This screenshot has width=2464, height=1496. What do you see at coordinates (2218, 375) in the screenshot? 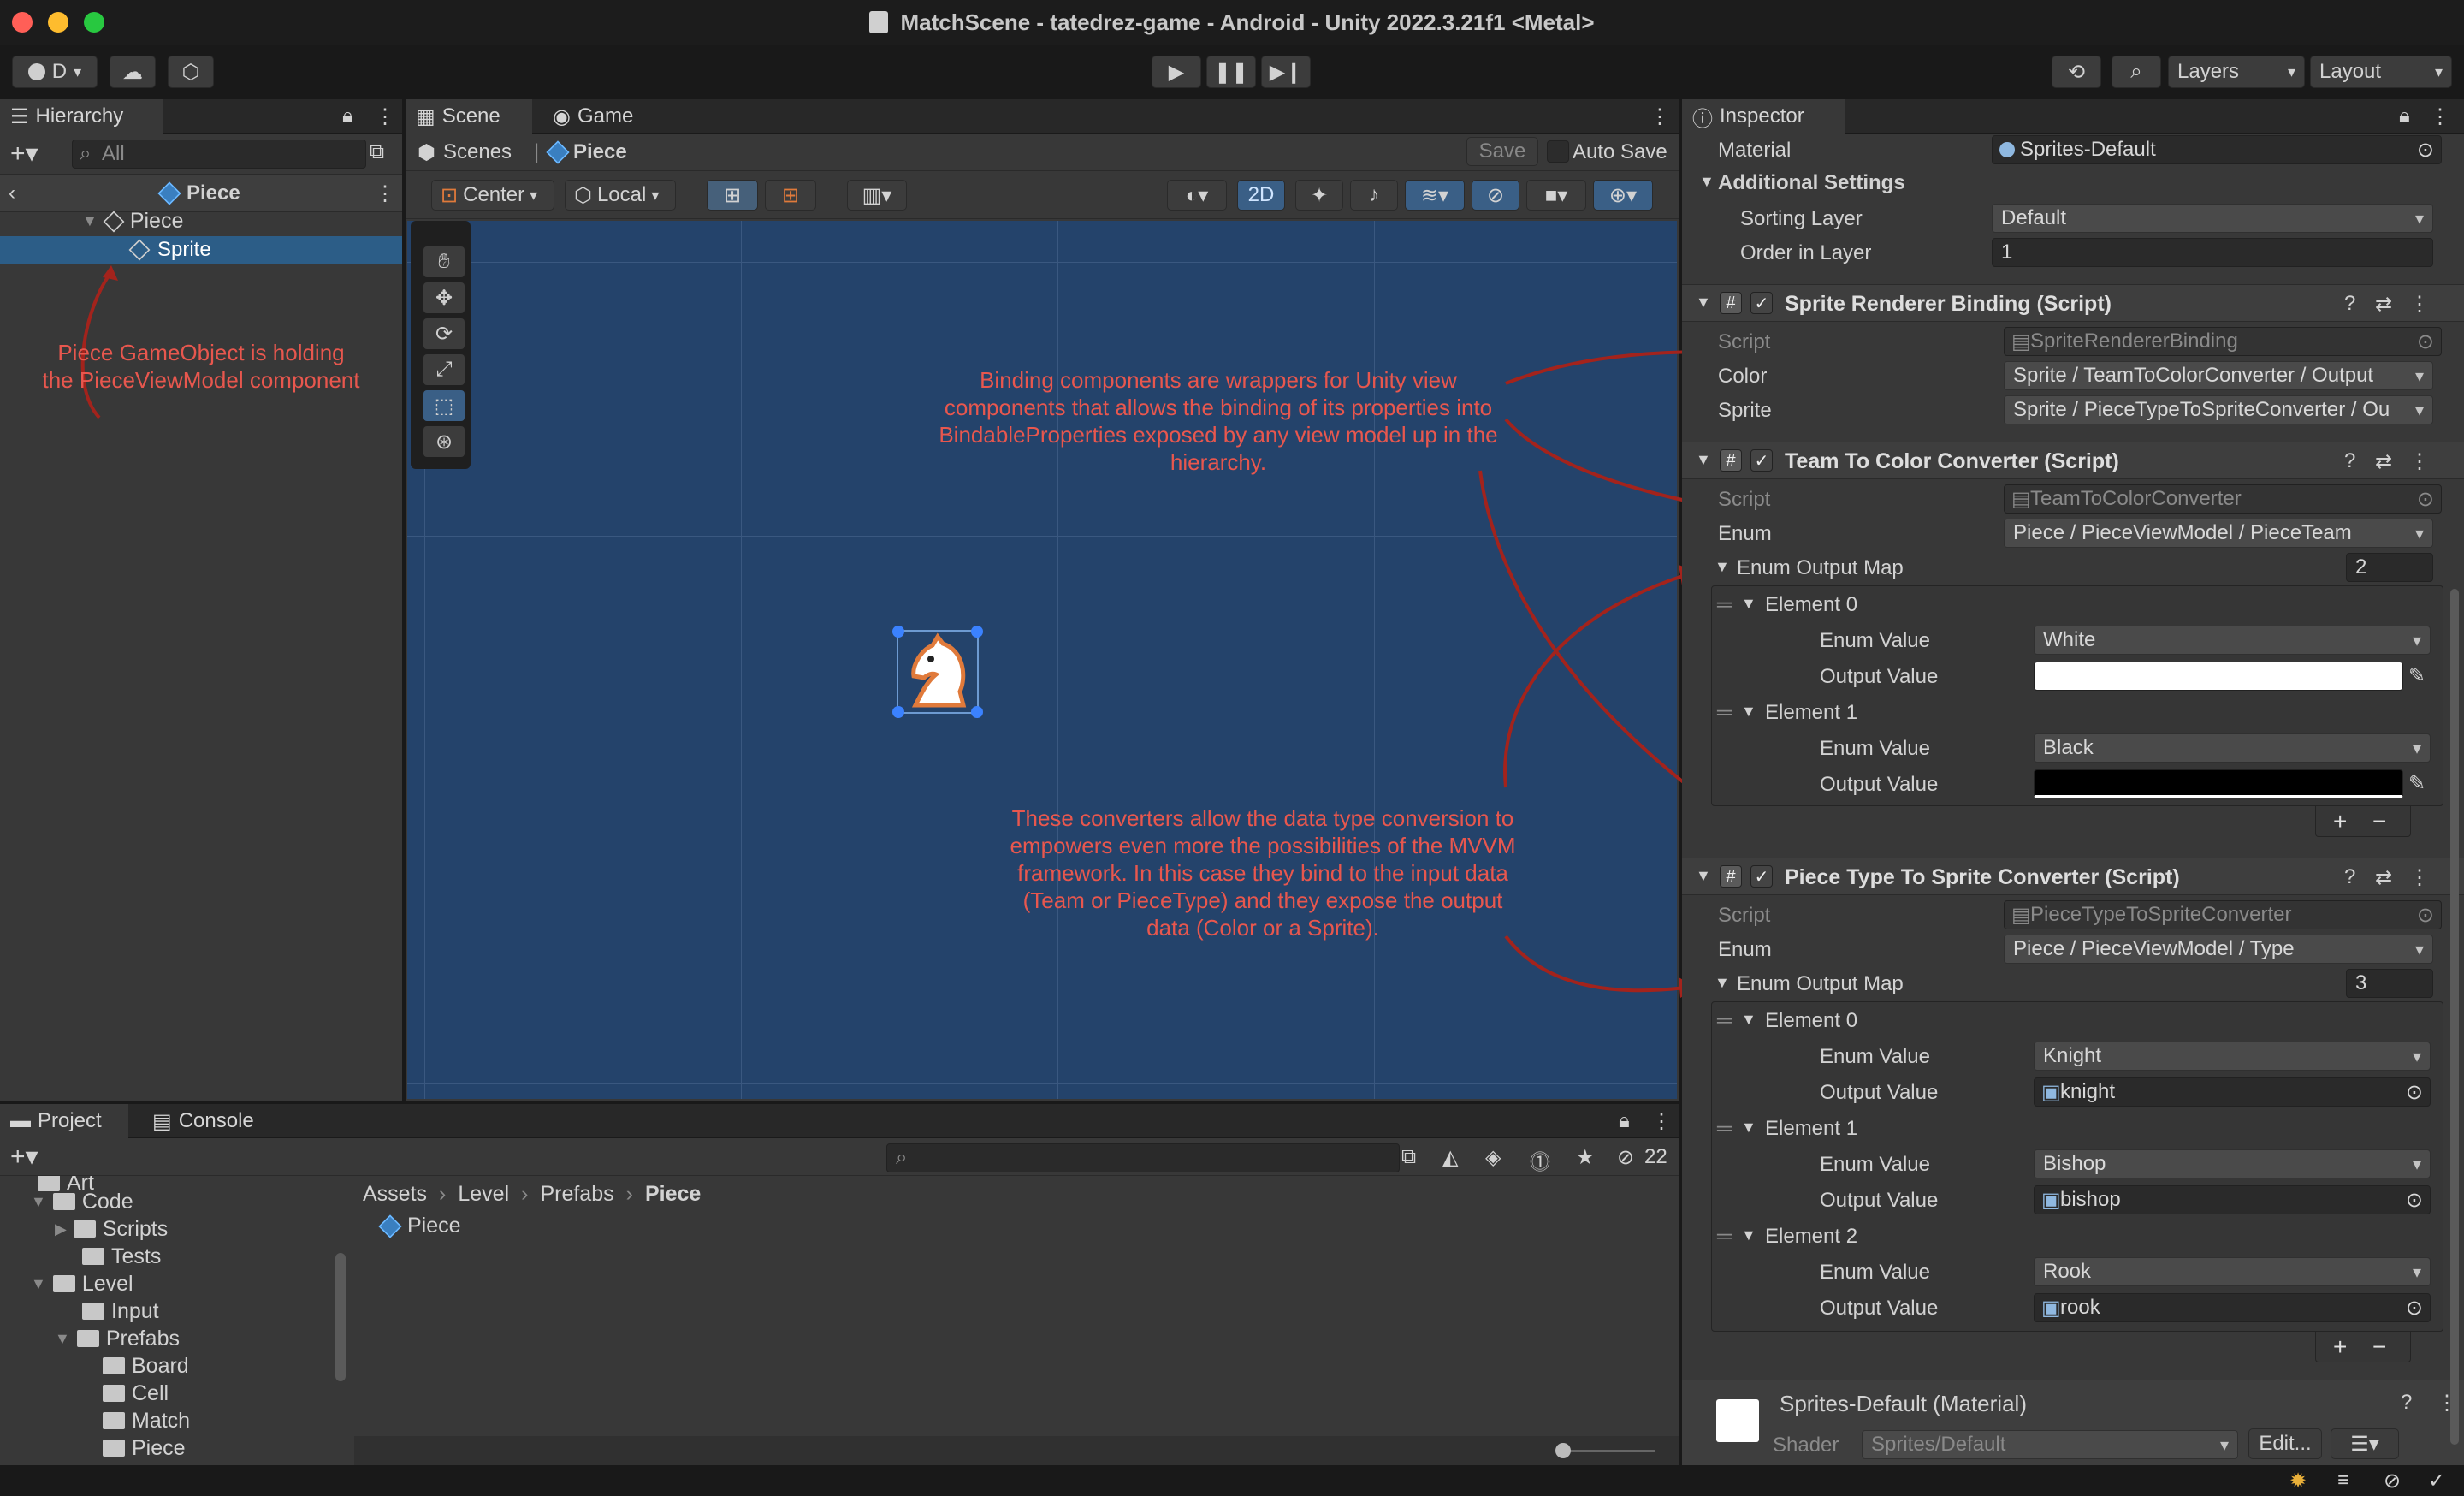
I see `color-binding-dropdown: Sprite / TeamToColorConverter / Output` at bounding box center [2218, 375].